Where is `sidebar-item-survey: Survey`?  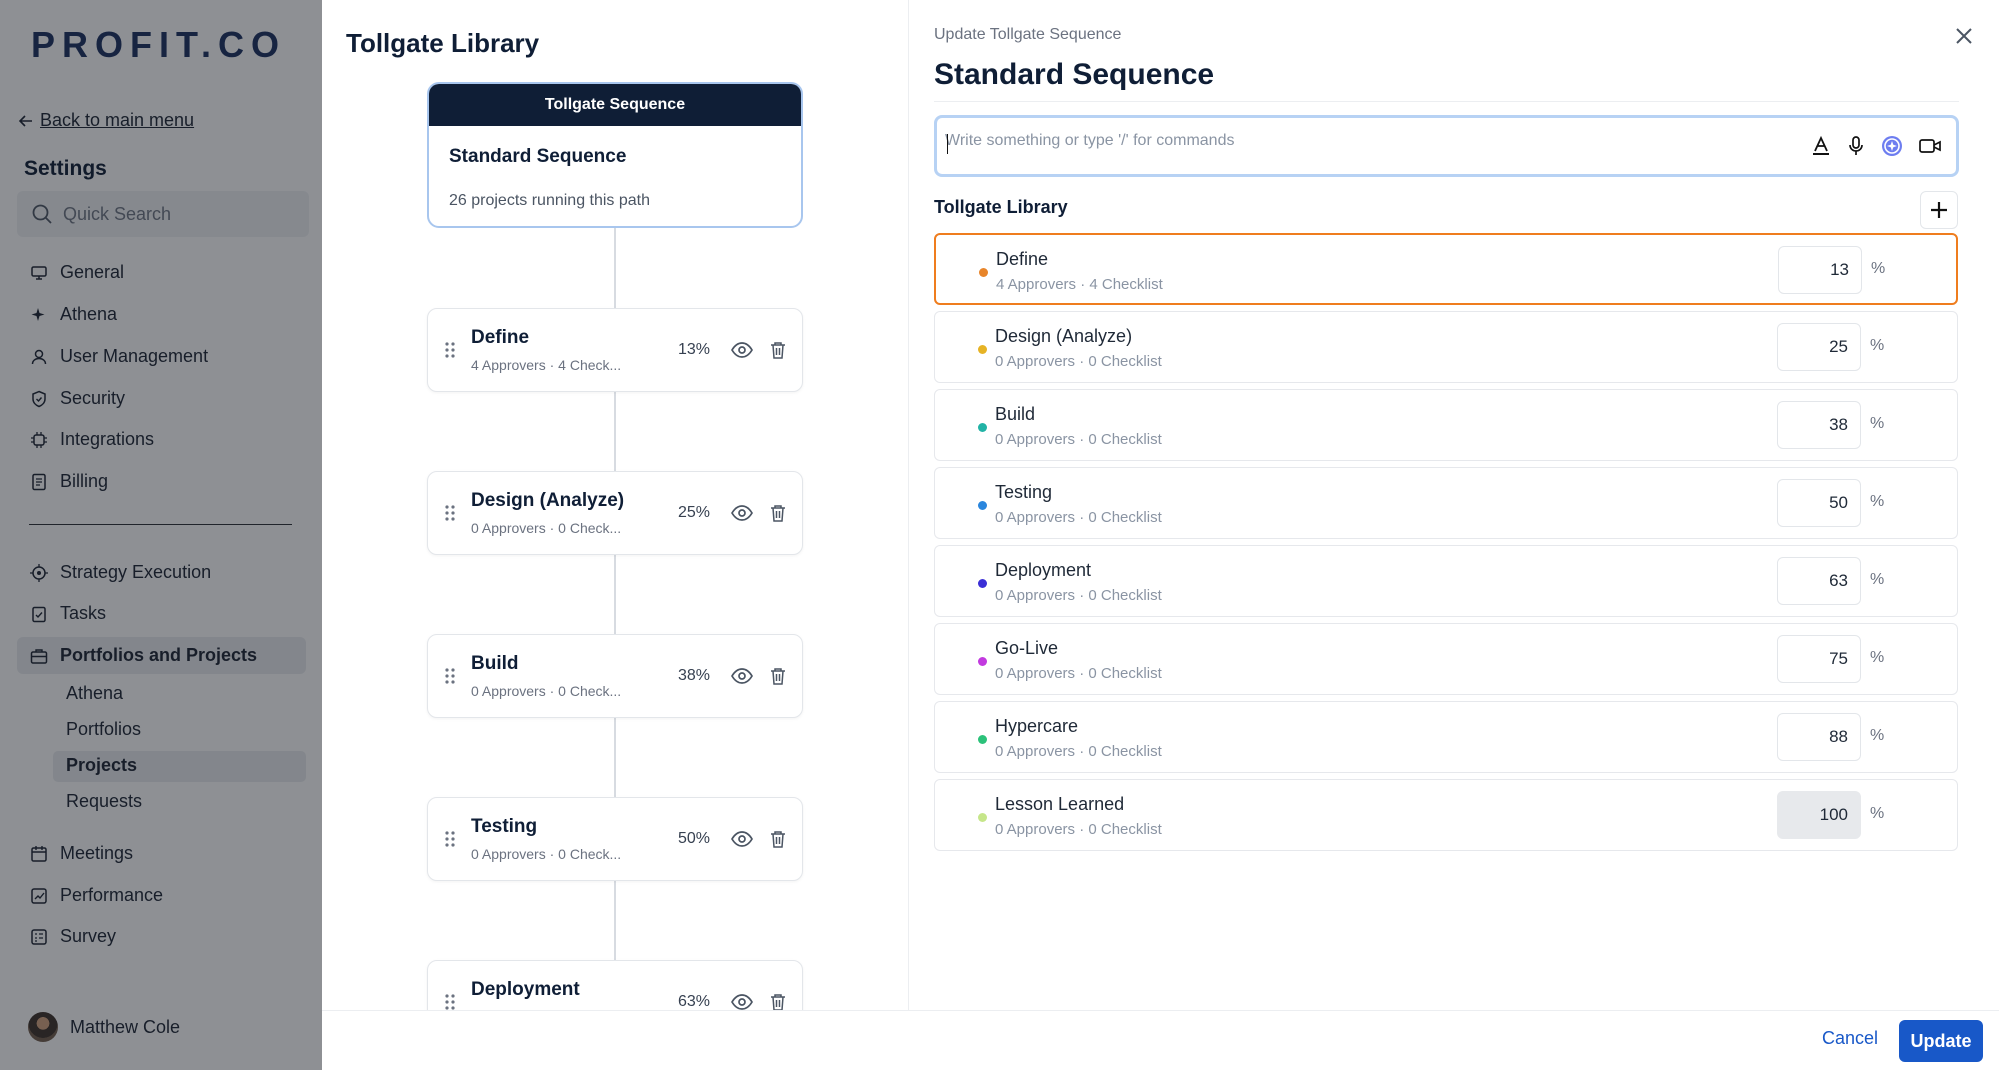
sidebar-item-survey: Survey is located at coordinates (73, 936).